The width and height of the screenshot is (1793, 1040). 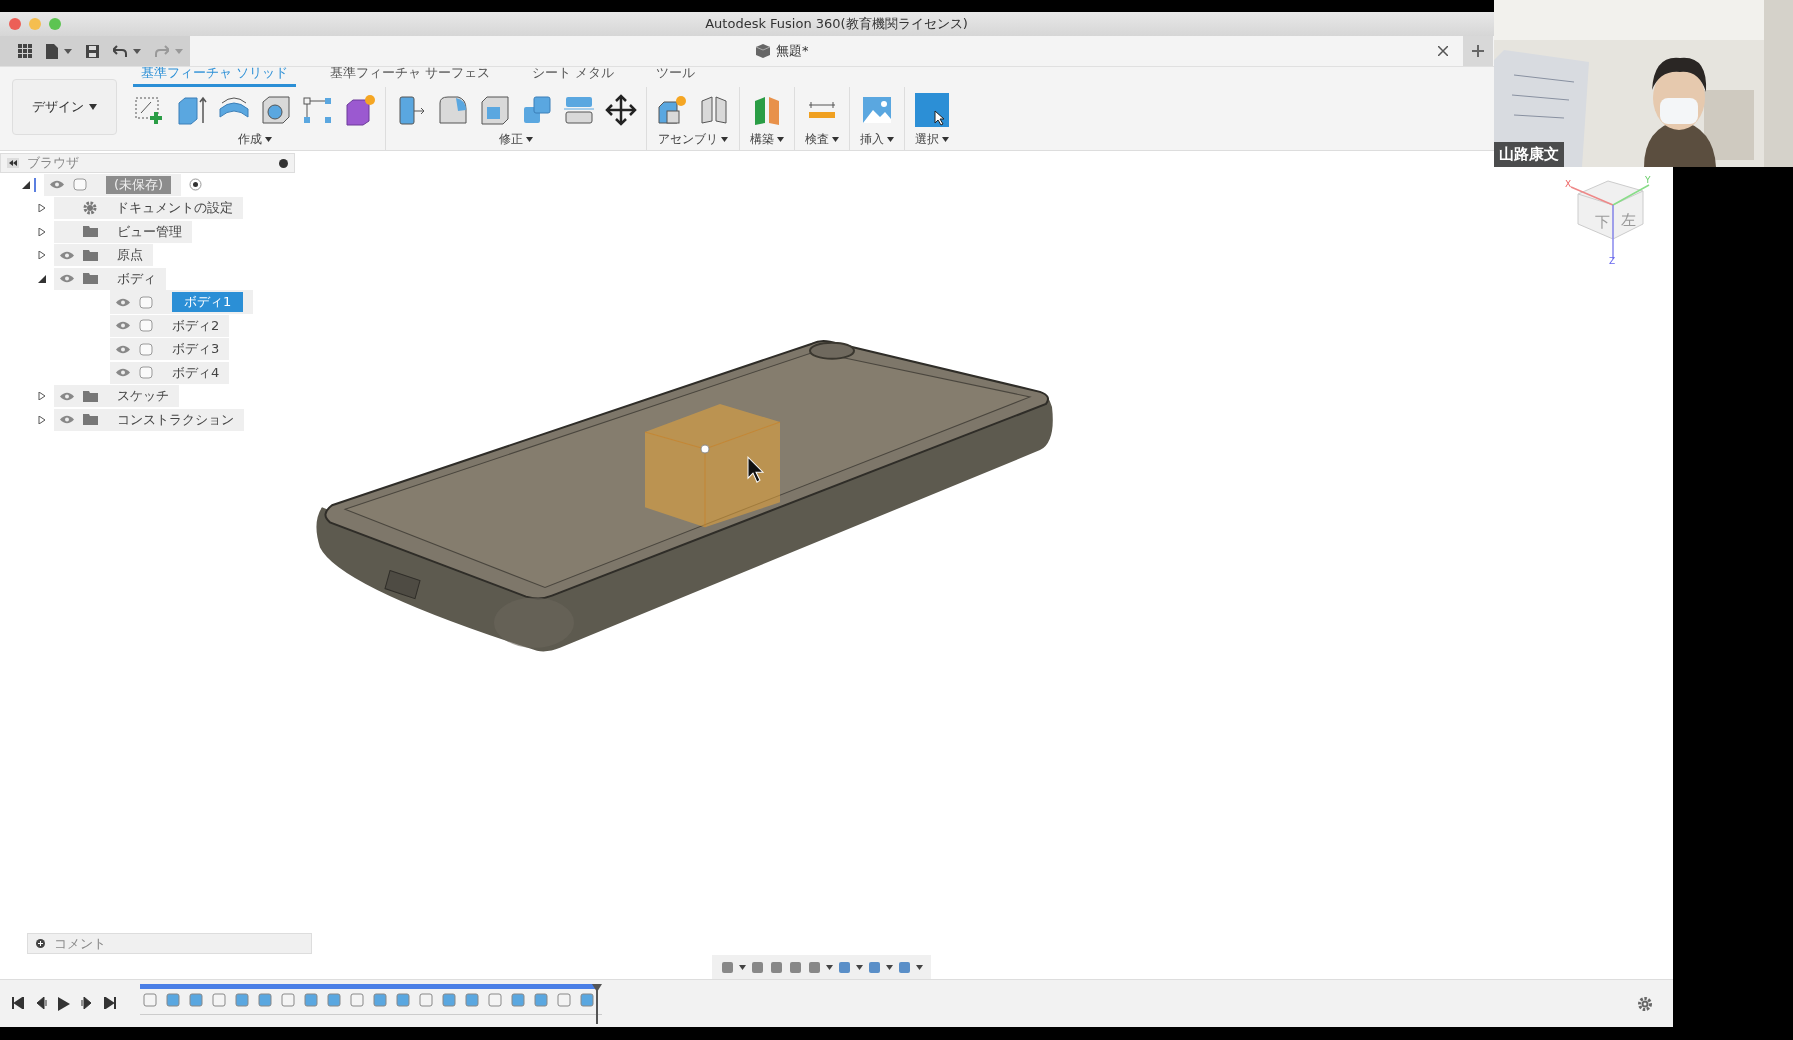 I want to click on document-tab: 無題*, so click(x=782, y=51).